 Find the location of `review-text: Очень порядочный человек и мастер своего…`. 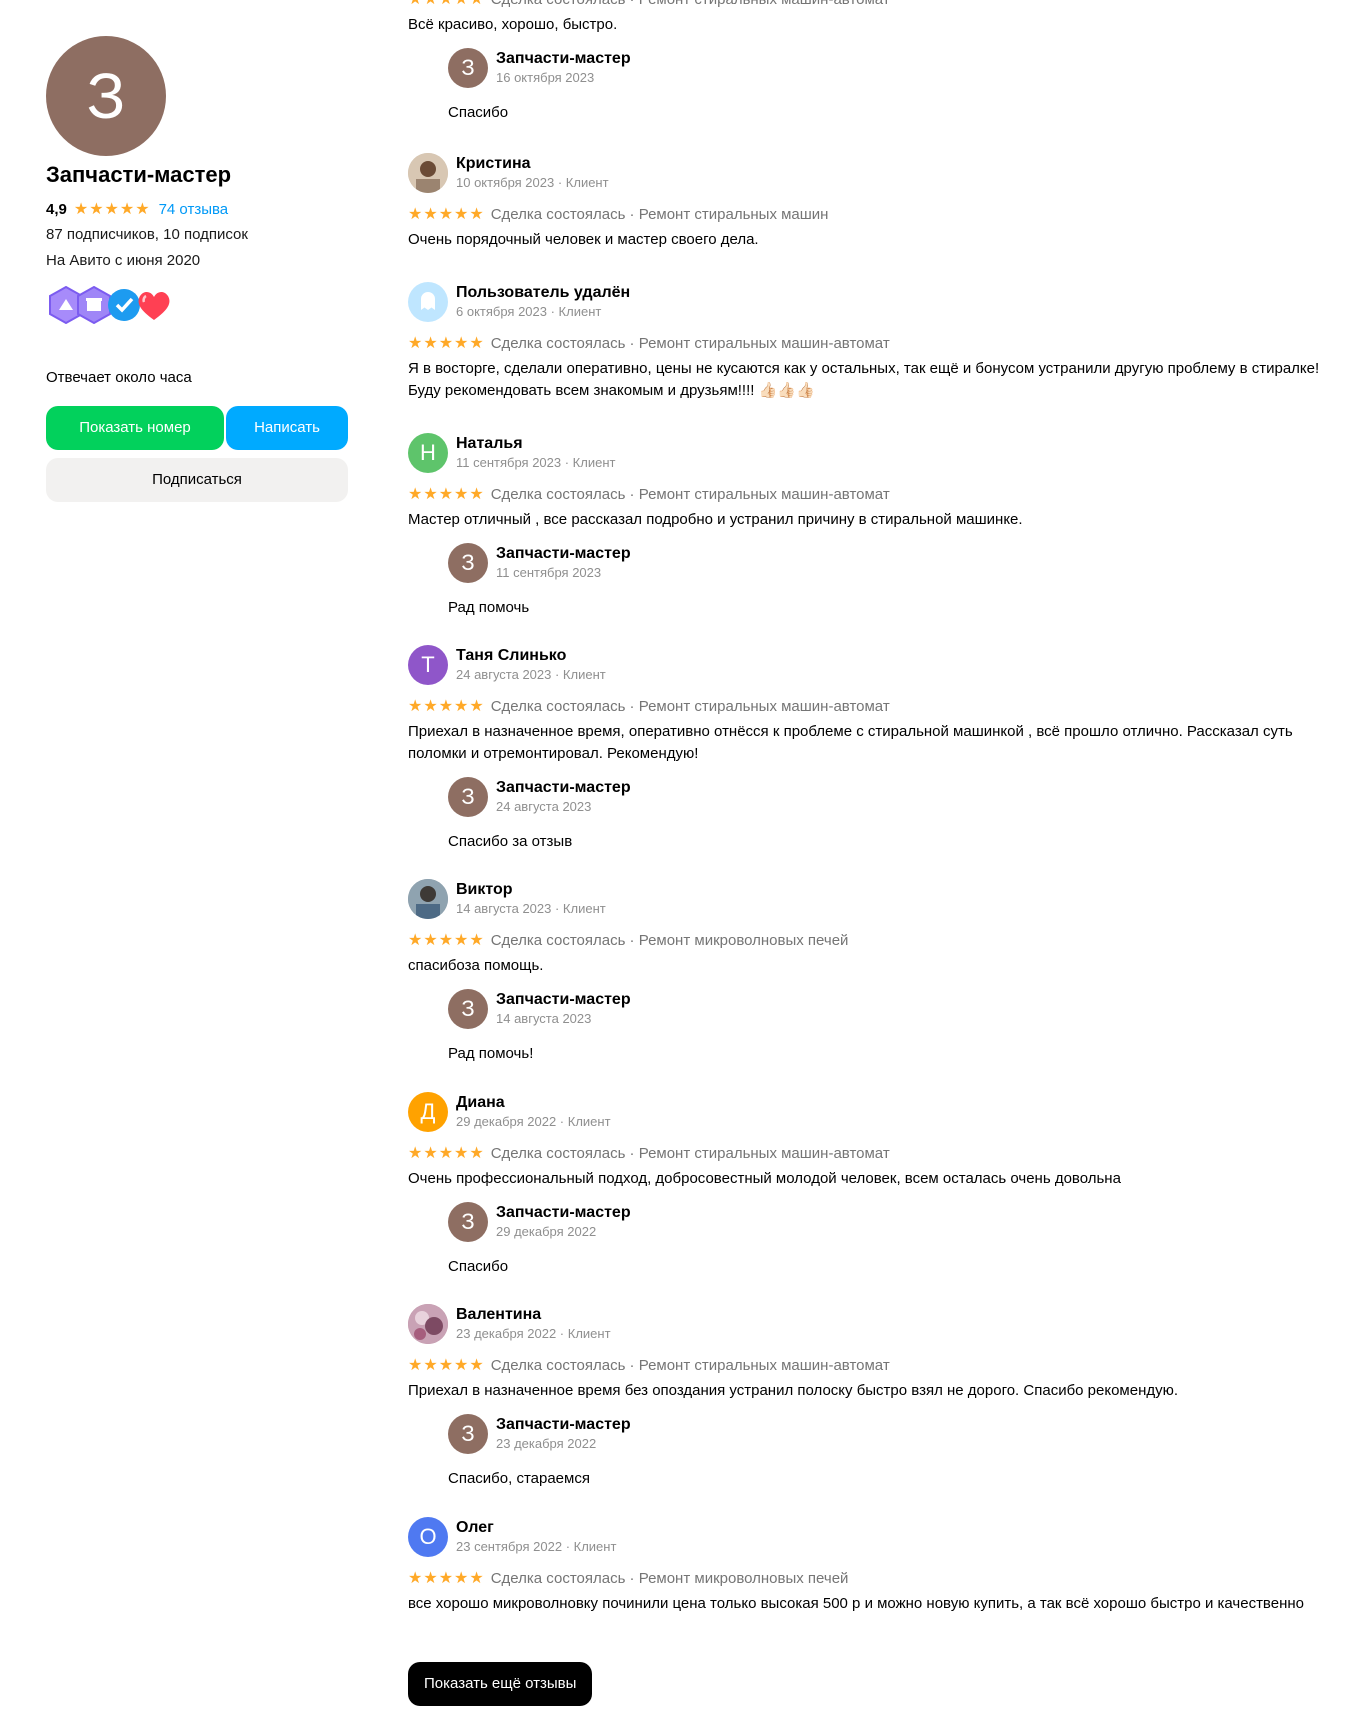

review-text: Очень порядочный человек и мастер своего… is located at coordinates (583, 239).